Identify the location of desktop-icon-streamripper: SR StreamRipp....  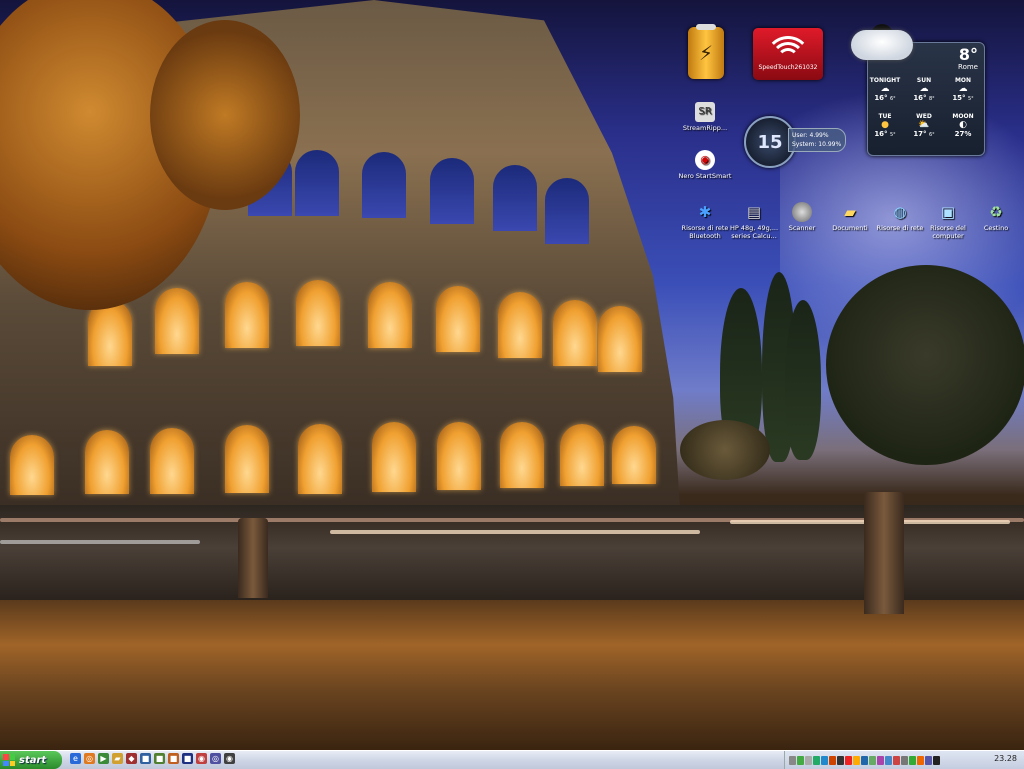
(705, 117).